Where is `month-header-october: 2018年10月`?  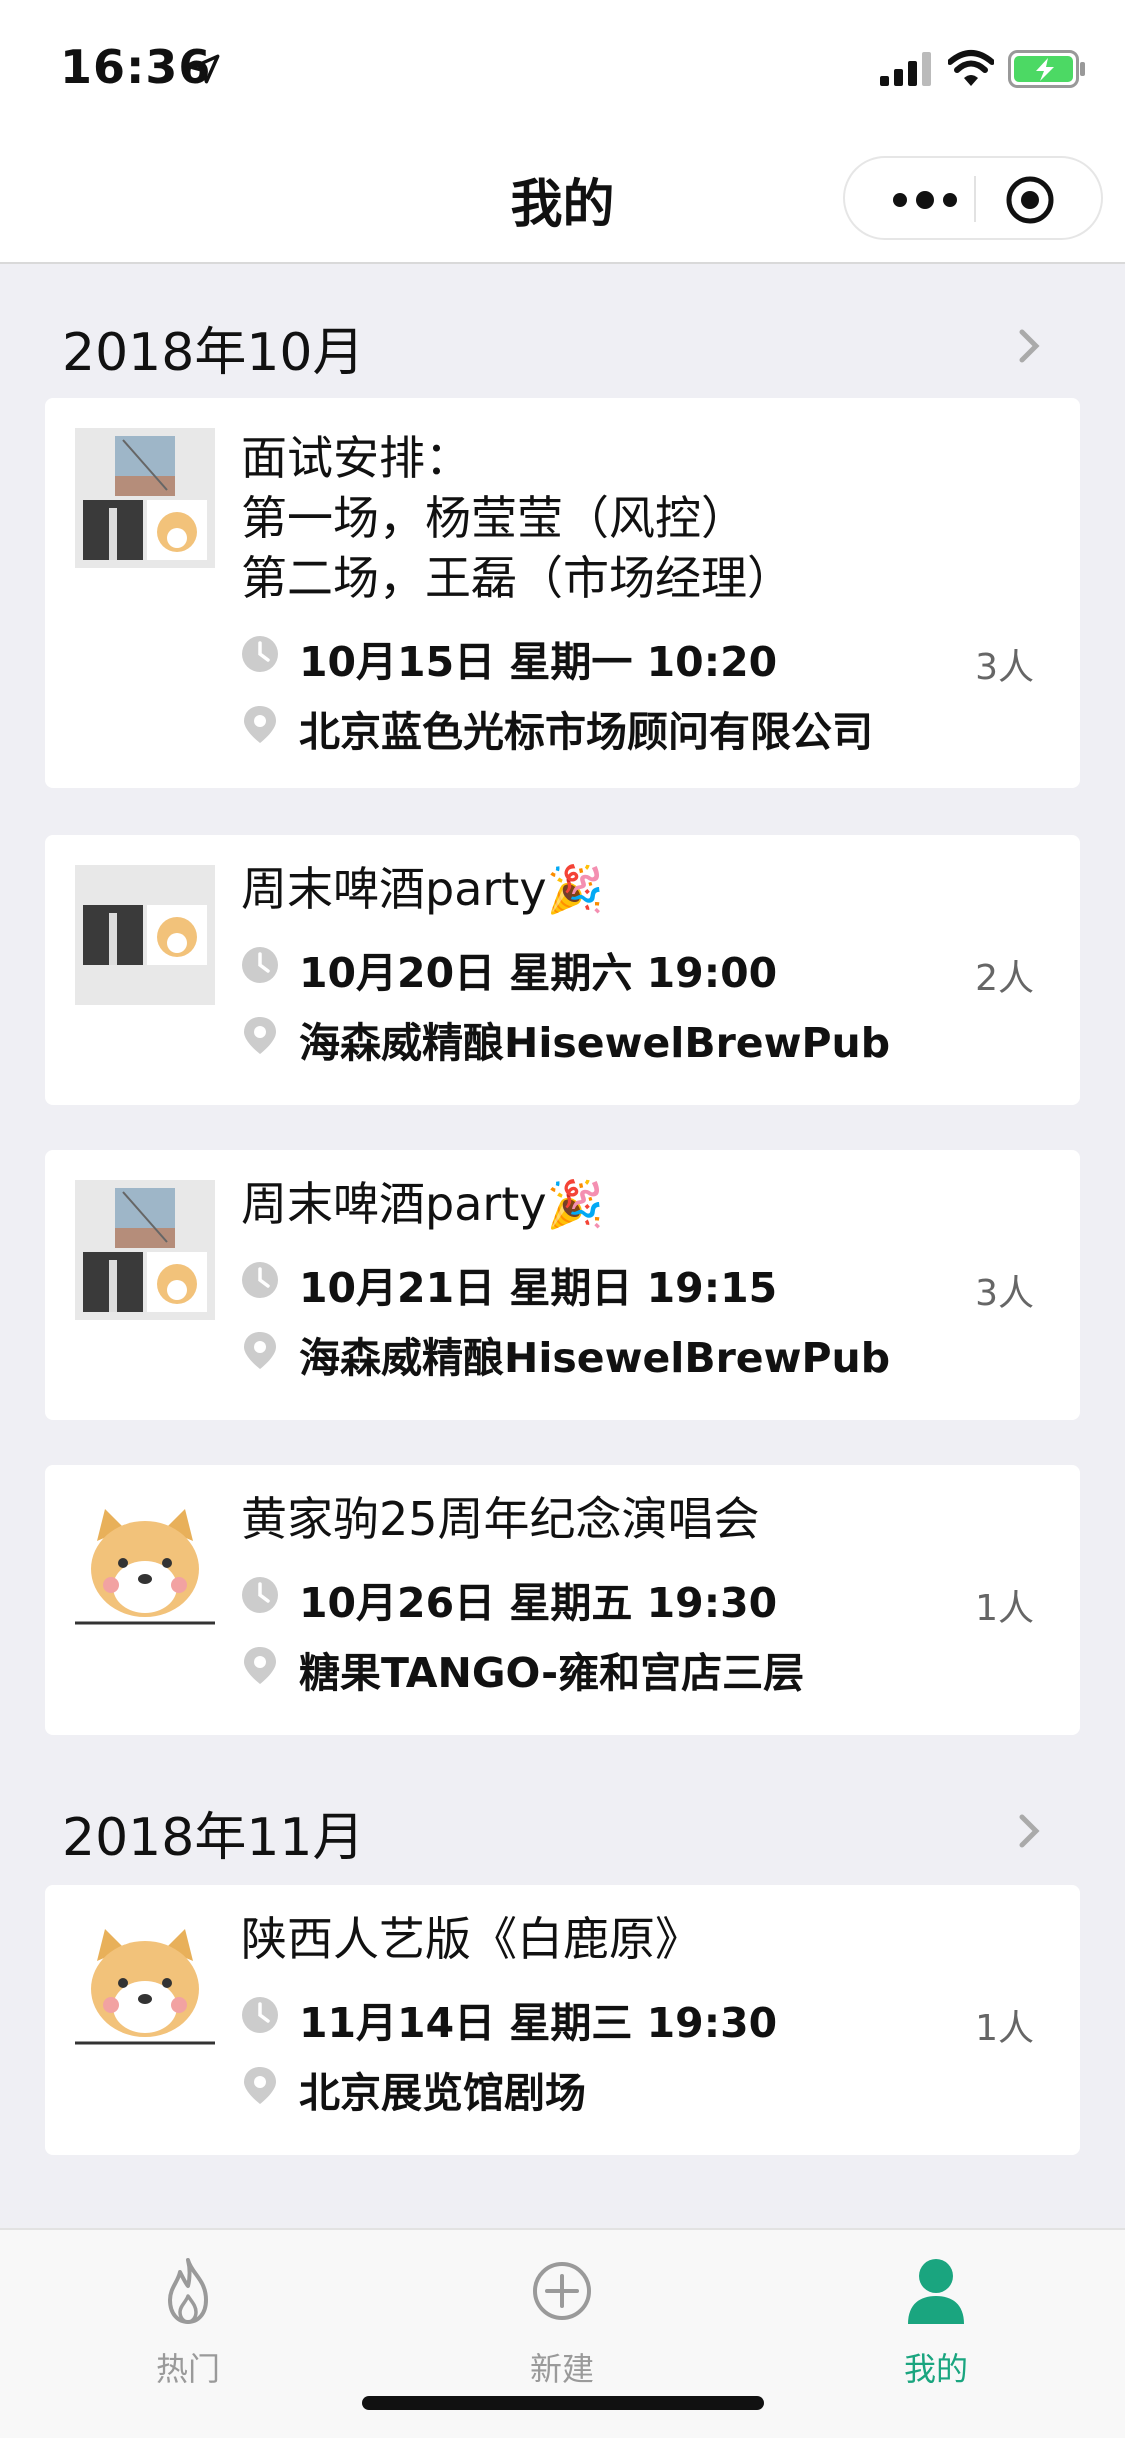
month-header-october: 2018年10月 is located at coordinates (562, 340).